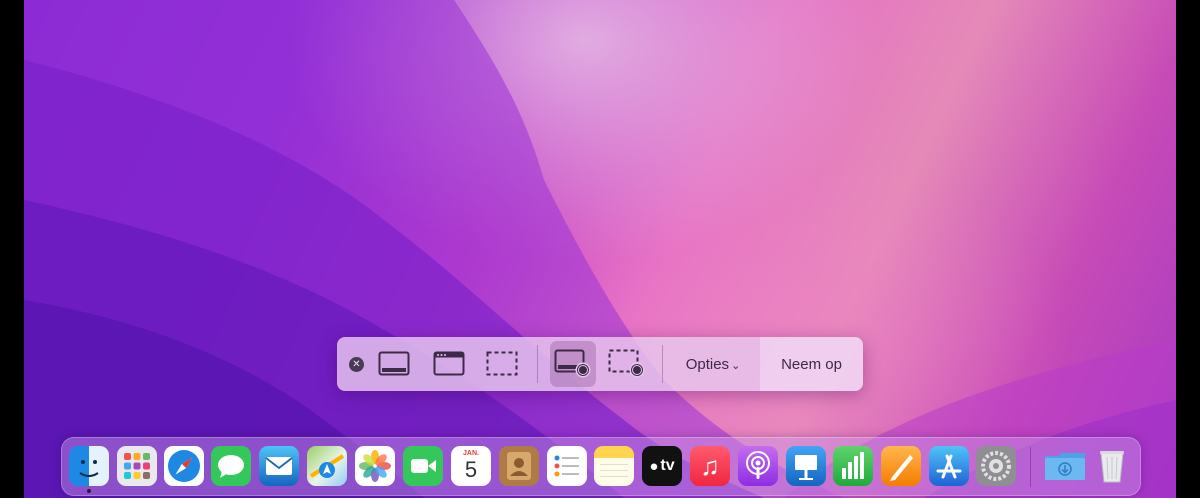 The image size is (1200, 498). Describe the element at coordinates (707, 364) in the screenshot. I see `options-label: Opties` at that location.